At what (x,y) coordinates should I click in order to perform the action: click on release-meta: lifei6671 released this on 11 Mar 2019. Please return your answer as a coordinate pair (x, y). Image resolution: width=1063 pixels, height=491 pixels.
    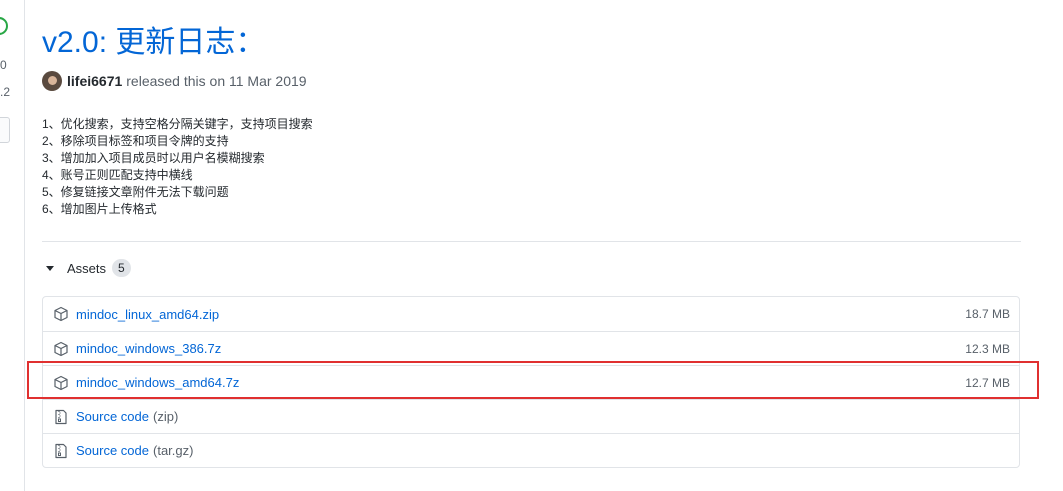
    Looking at the image, I should click on (174, 81).